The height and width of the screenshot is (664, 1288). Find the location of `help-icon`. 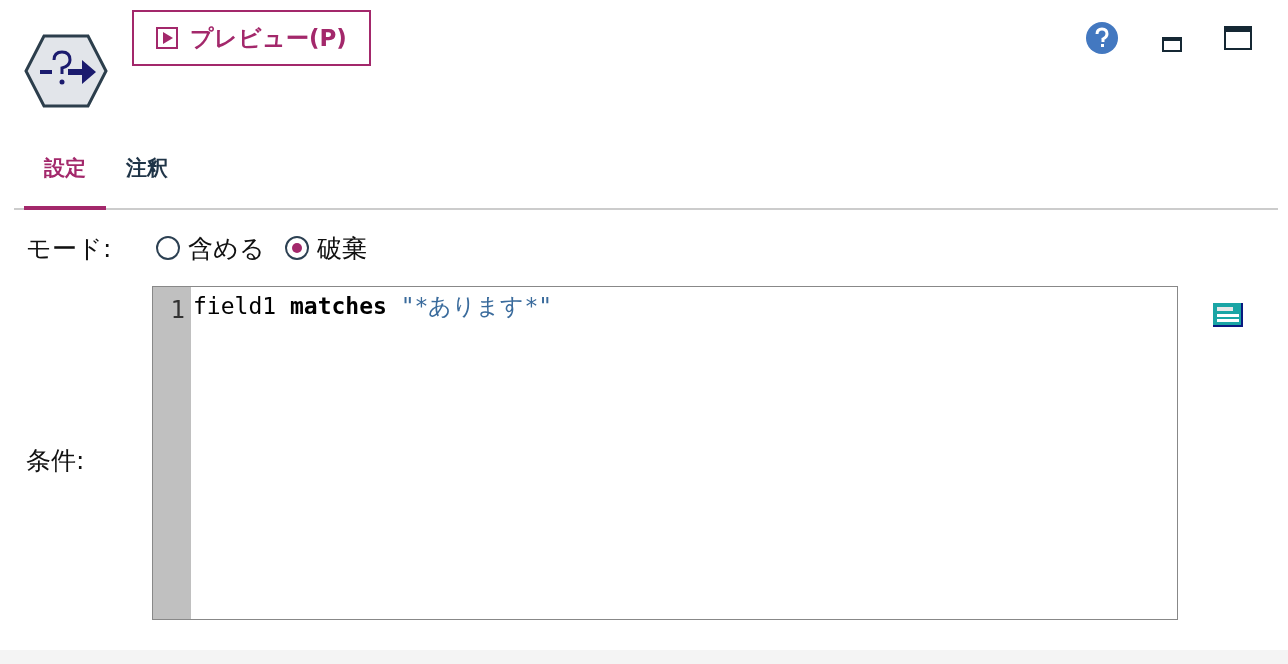

help-icon is located at coordinates (1102, 38).